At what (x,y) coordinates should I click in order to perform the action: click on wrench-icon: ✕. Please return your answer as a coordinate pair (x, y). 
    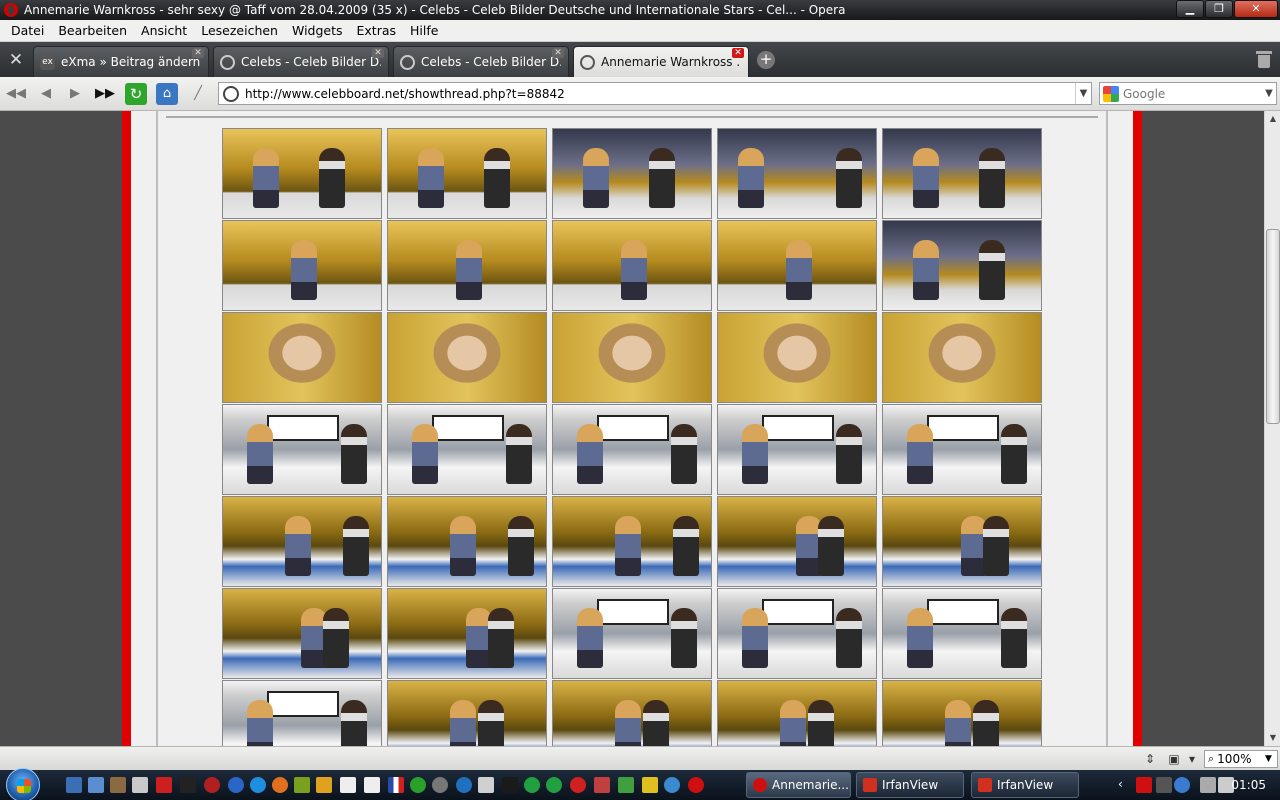
    Looking at the image, I should click on (16, 60).